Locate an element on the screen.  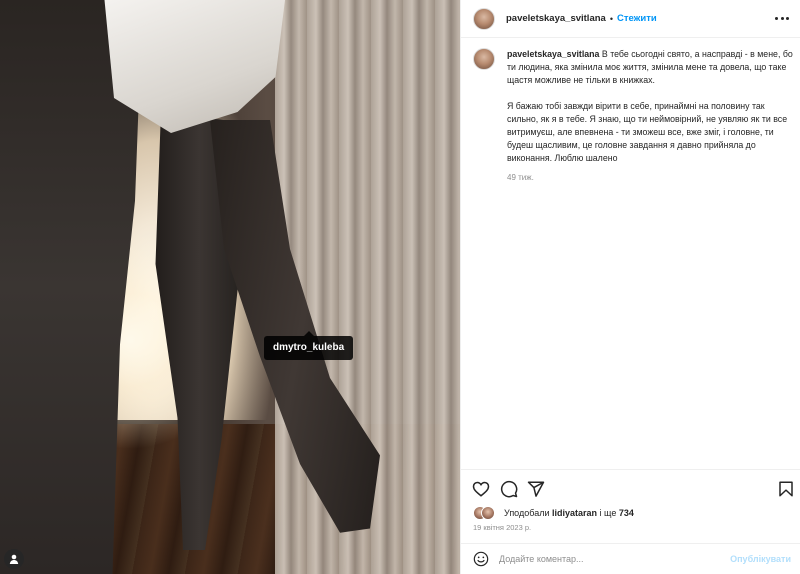
liked-by-middle: і ще is located at coordinates (608, 513).